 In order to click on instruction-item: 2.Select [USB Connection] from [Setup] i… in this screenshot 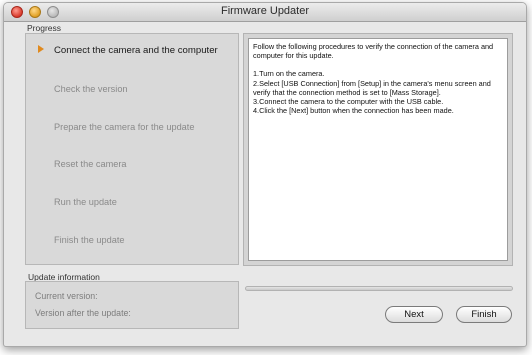, I will do `click(372, 87)`.